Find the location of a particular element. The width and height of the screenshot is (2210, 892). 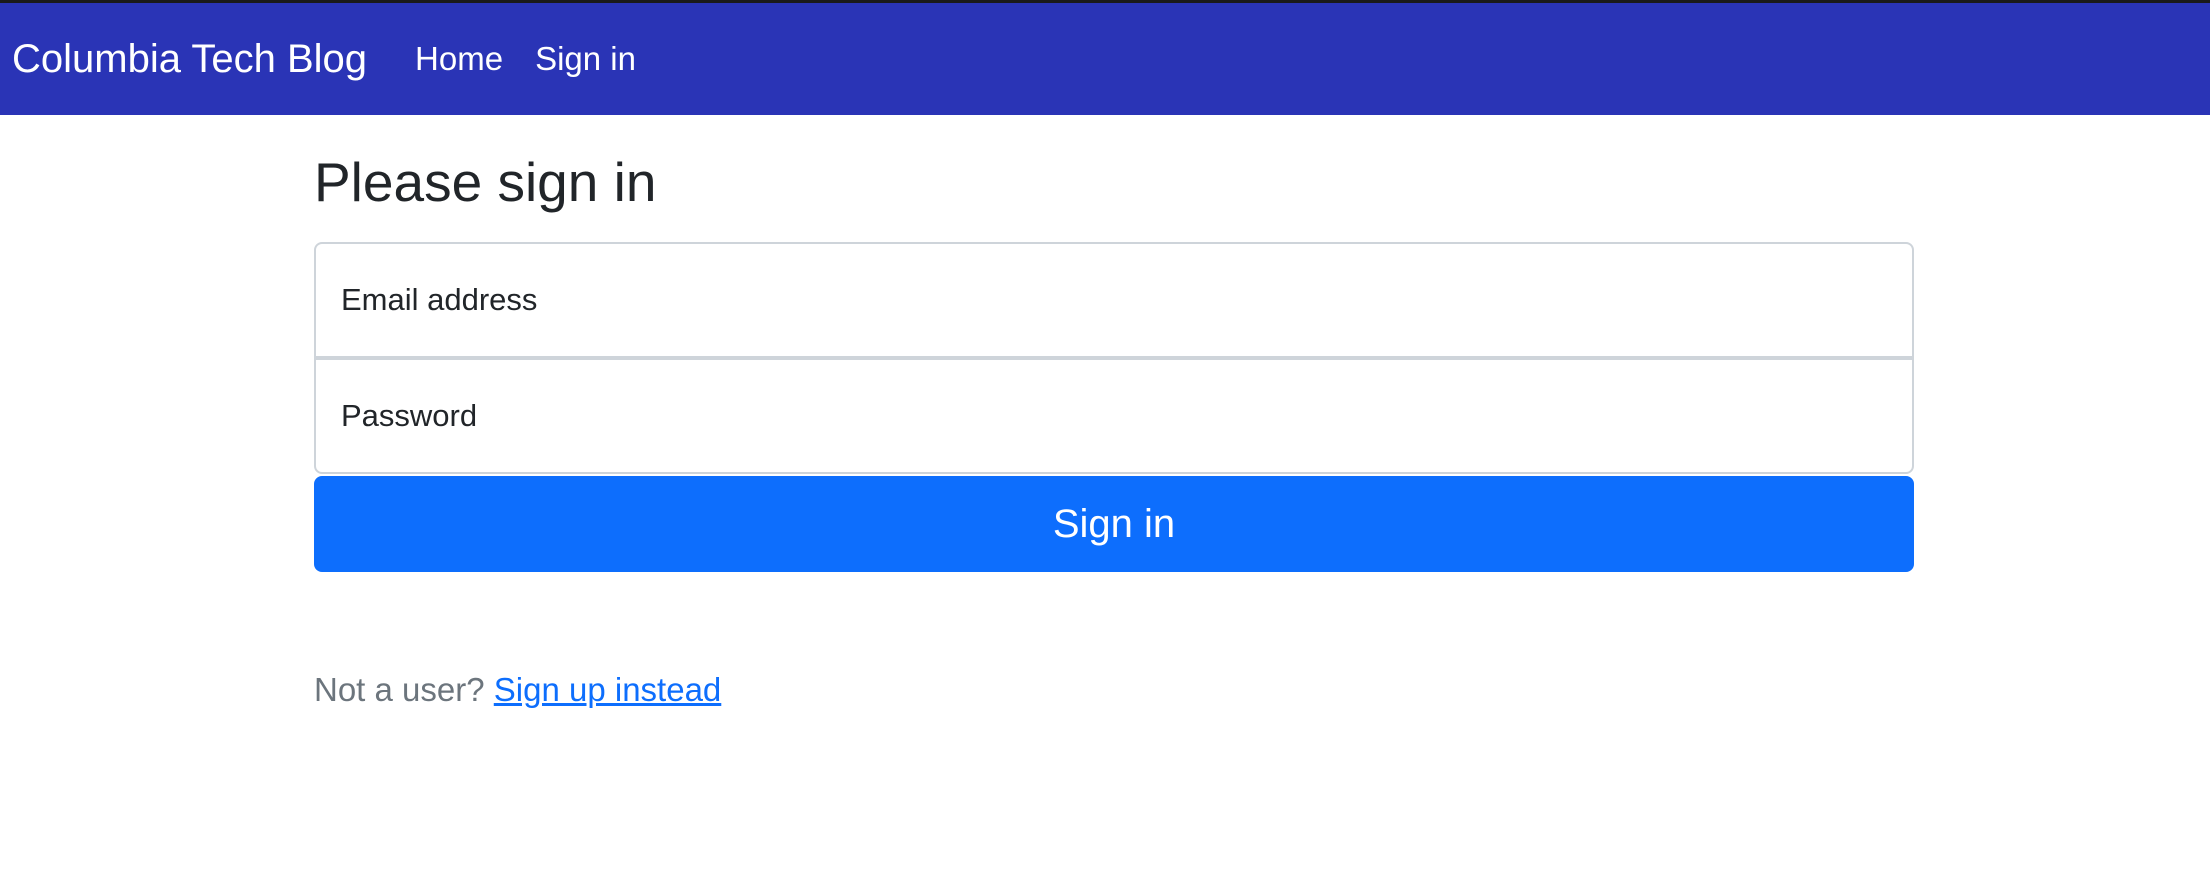

signup-prompt-line: Not a user? Sign up instead is located at coordinates (517, 690).